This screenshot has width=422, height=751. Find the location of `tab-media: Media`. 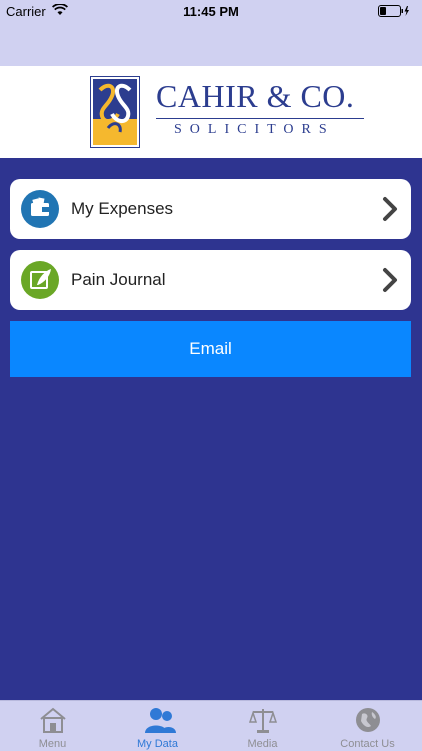

tab-media: Media is located at coordinates (262, 726).